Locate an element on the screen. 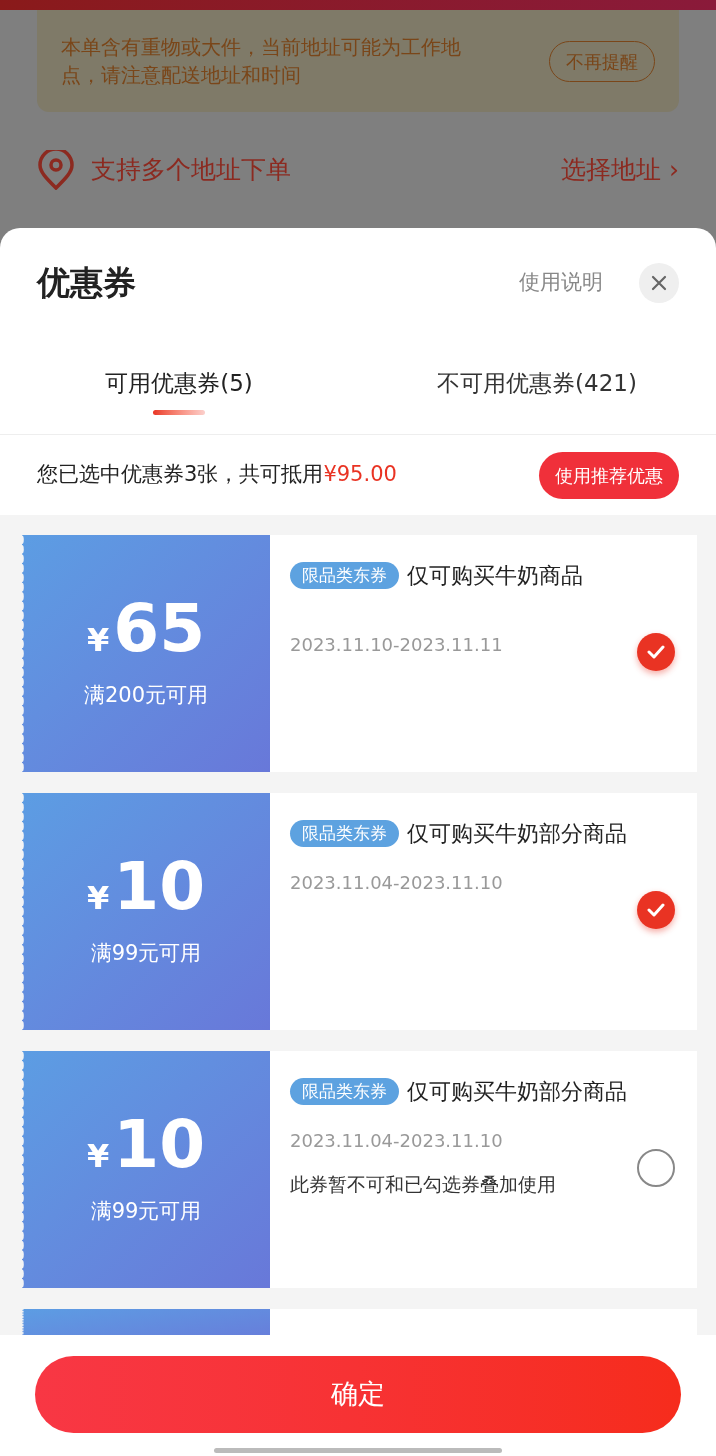 The width and height of the screenshot is (716, 1456). confirm-button: 确定 is located at coordinates (358, 1394).